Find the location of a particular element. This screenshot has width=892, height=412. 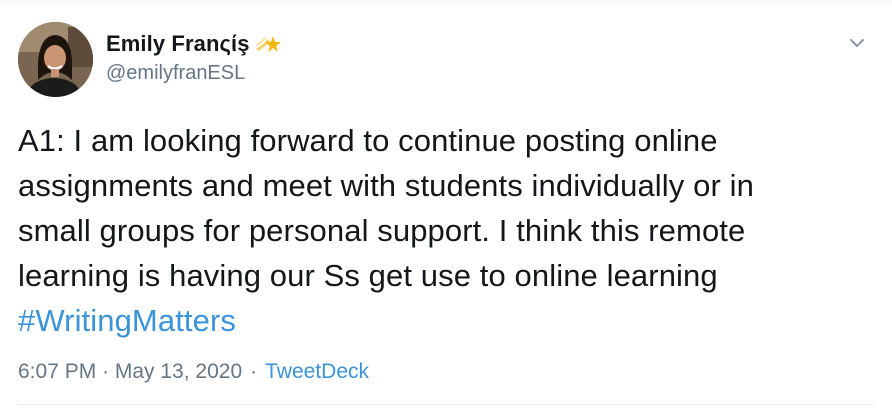

top-divider is located at coordinates (446, 4).